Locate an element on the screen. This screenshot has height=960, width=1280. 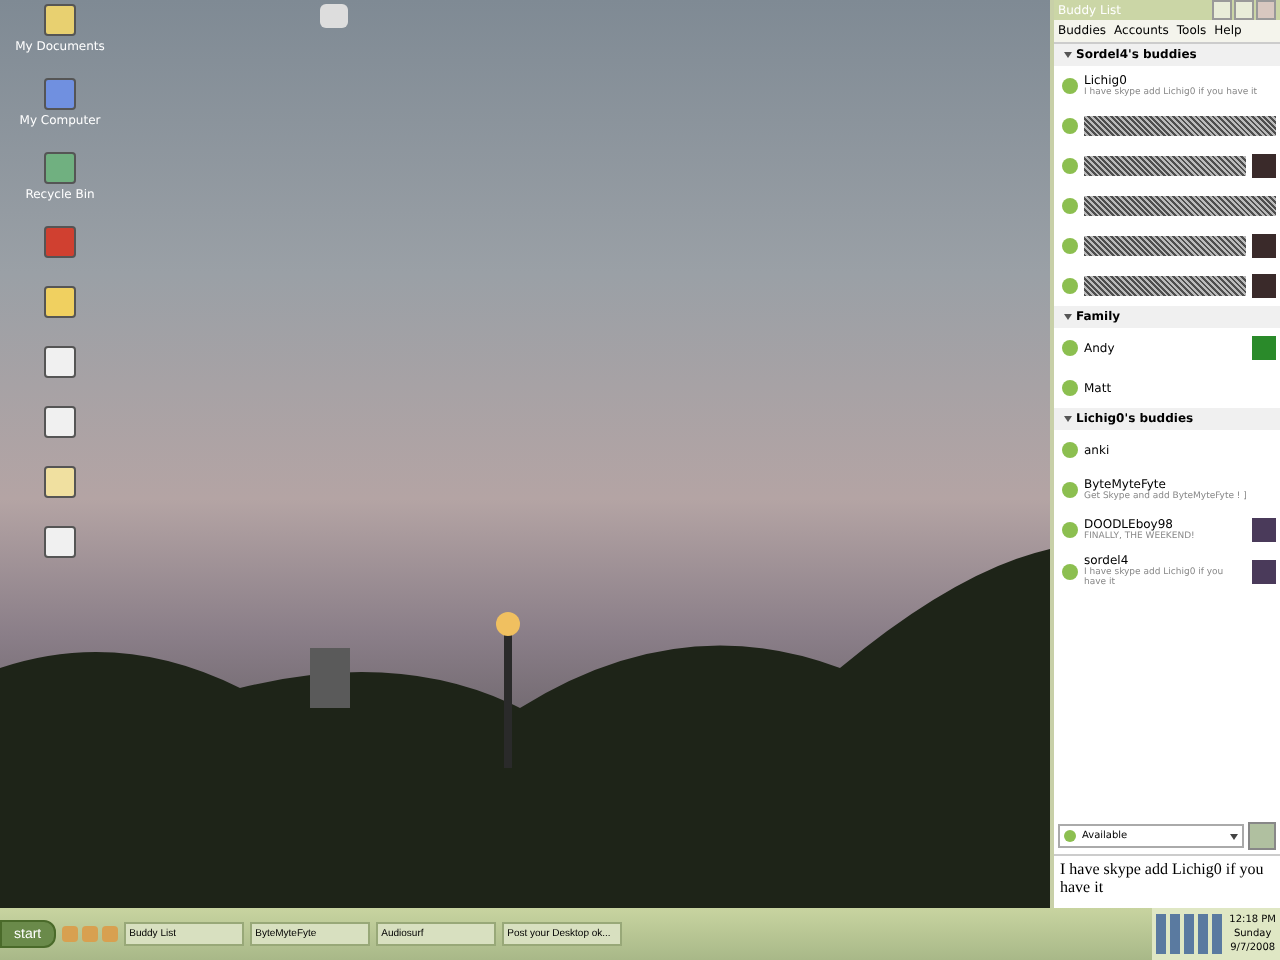
drive-icon is located at coordinates (334, 16).